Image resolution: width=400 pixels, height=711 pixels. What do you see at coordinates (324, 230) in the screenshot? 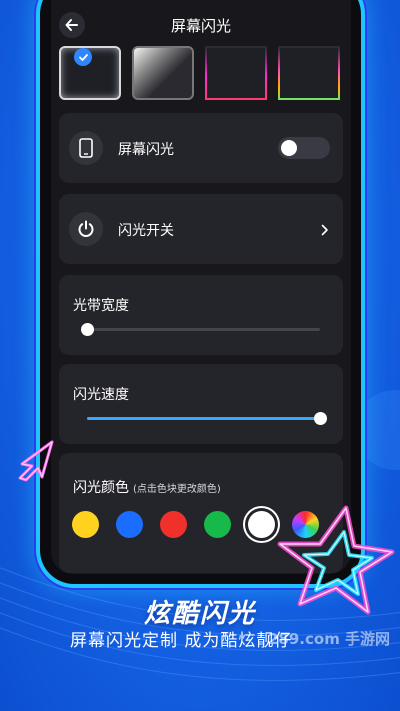
I see `chevron-right-icon` at bounding box center [324, 230].